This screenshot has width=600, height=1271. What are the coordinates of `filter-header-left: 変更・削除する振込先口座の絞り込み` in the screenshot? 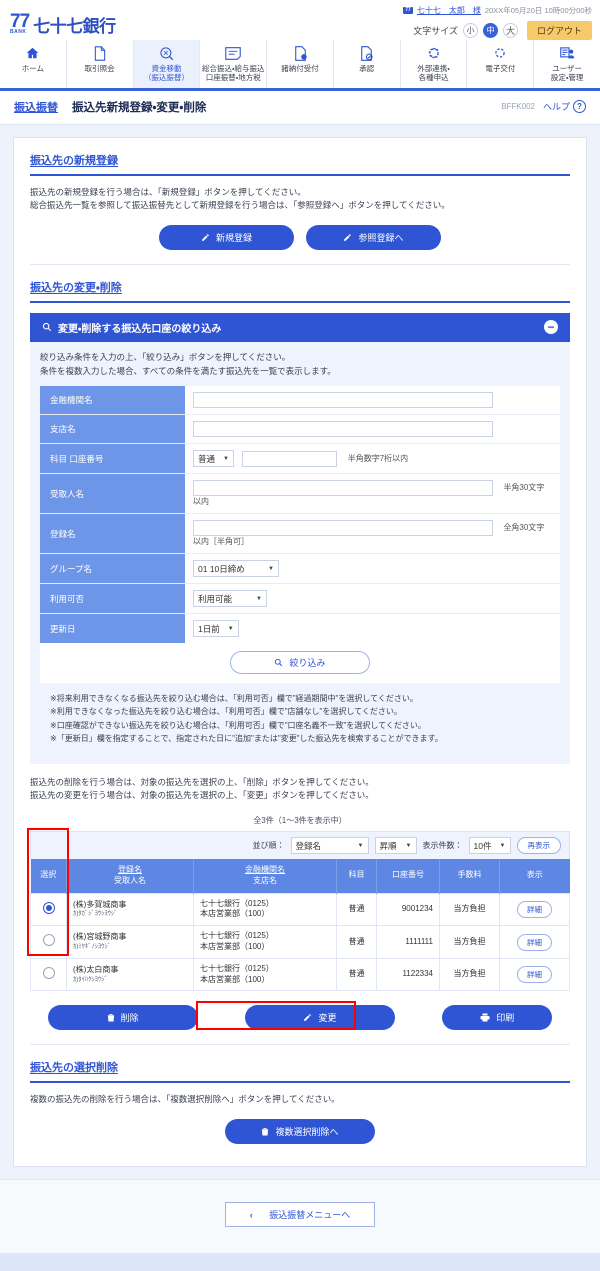 It's located at (131, 327).